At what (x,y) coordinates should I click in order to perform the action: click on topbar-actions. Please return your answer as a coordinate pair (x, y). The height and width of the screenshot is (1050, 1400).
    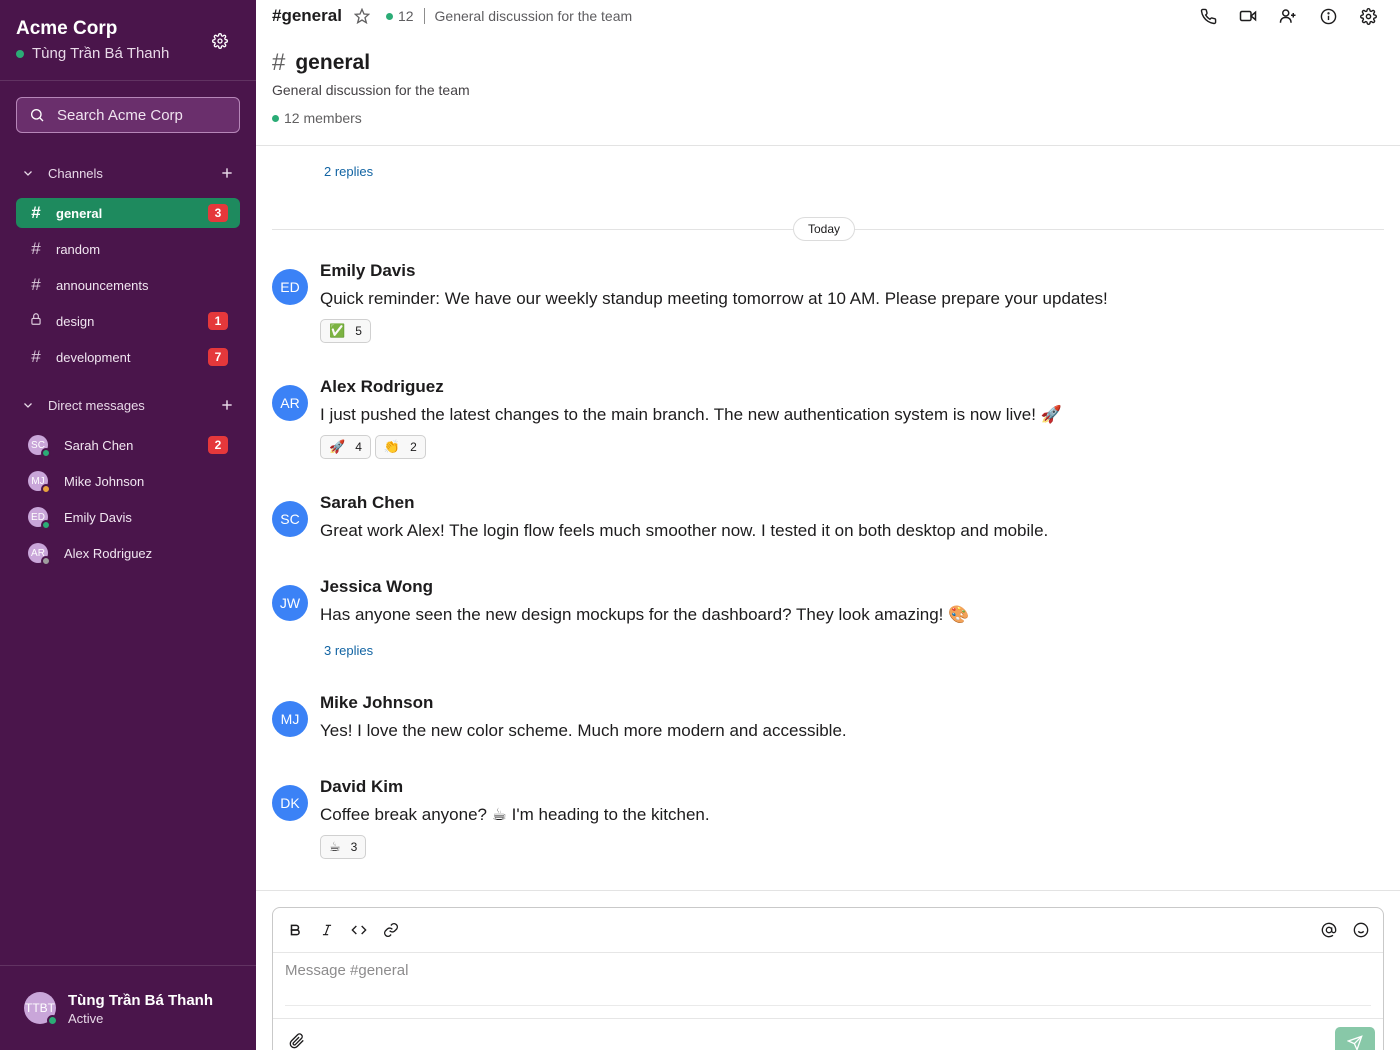
    Looking at the image, I should click on (1278, 16).